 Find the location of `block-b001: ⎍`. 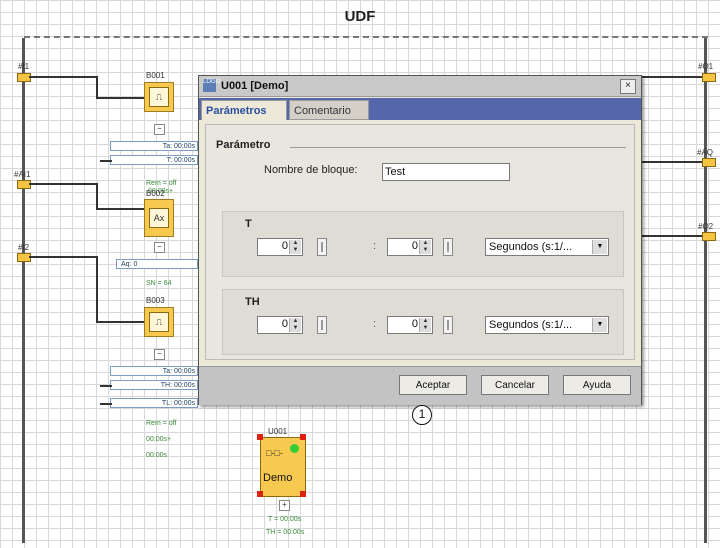

block-b001: ⎍ is located at coordinates (159, 97).